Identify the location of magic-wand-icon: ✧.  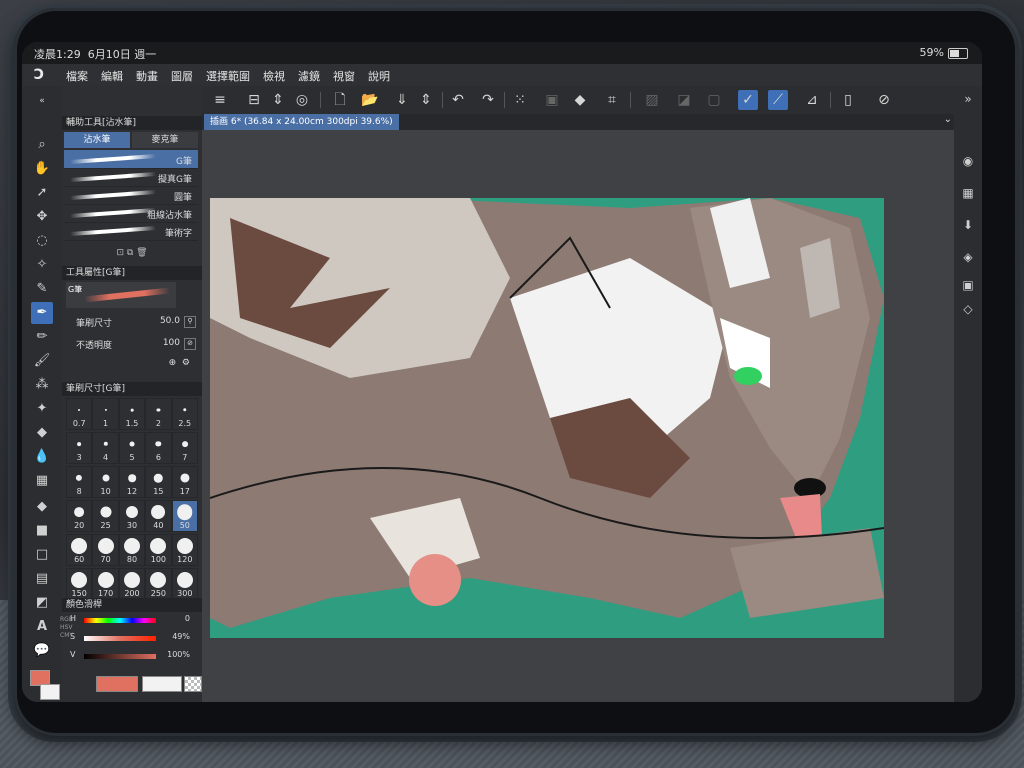
(42, 265).